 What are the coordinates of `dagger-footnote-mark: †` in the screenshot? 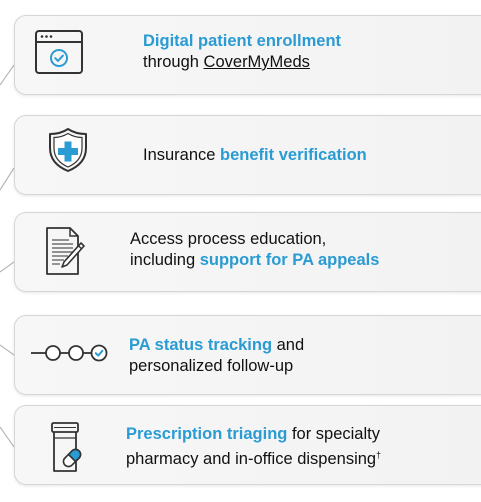 It's located at (379, 455).